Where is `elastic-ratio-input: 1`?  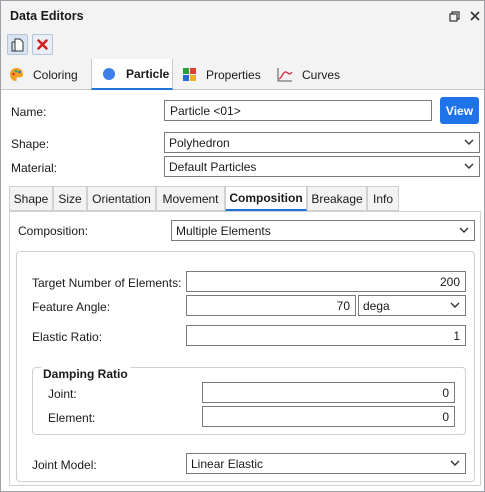 elastic-ratio-input: 1 is located at coordinates (326, 335).